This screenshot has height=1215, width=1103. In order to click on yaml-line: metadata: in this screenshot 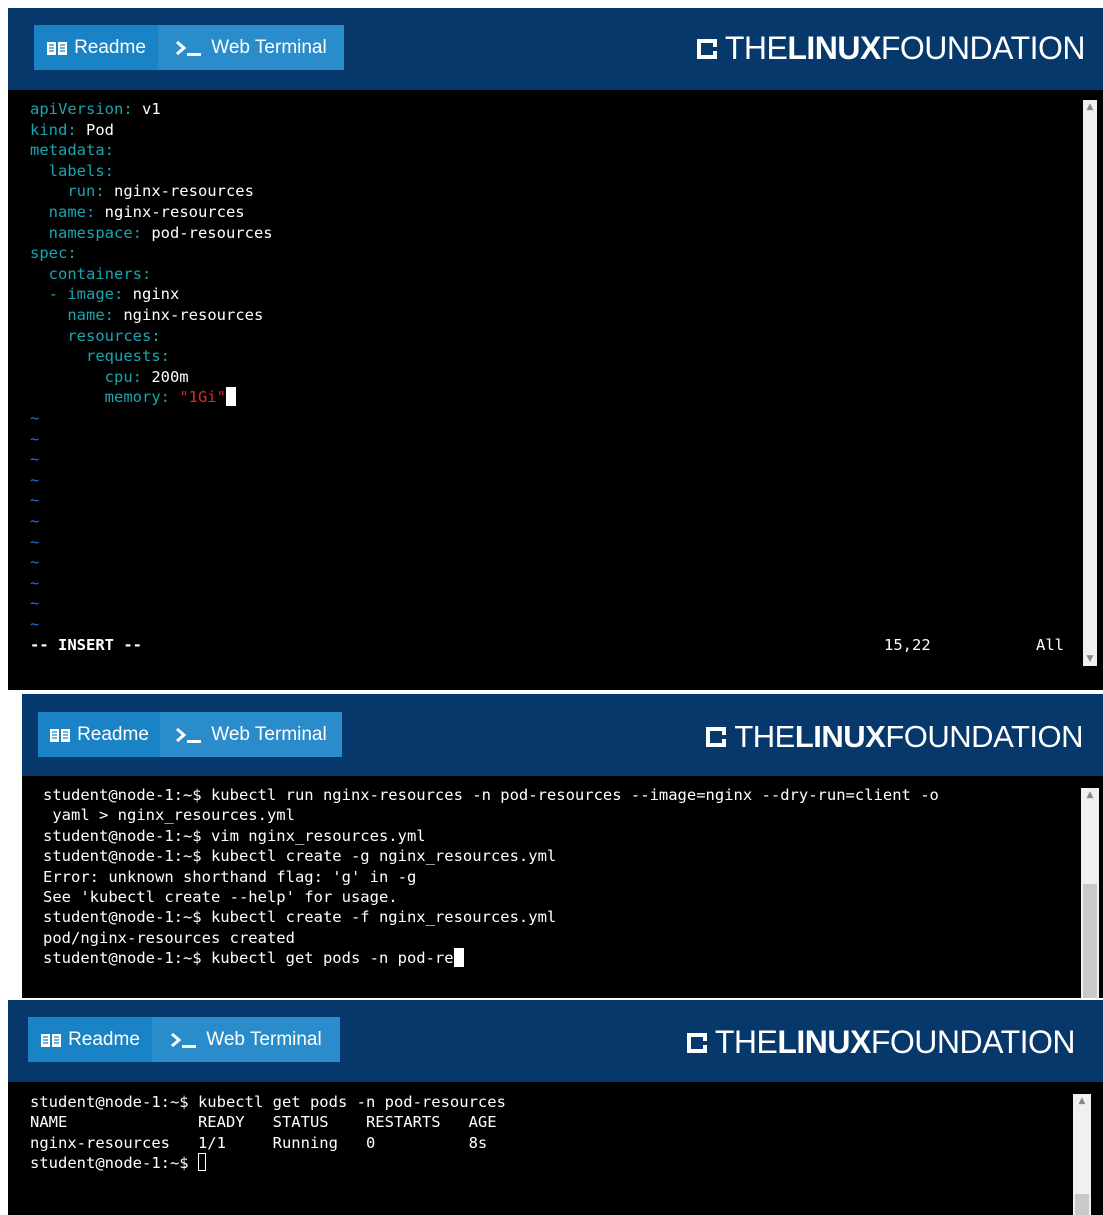, I will do `click(72, 150)`.